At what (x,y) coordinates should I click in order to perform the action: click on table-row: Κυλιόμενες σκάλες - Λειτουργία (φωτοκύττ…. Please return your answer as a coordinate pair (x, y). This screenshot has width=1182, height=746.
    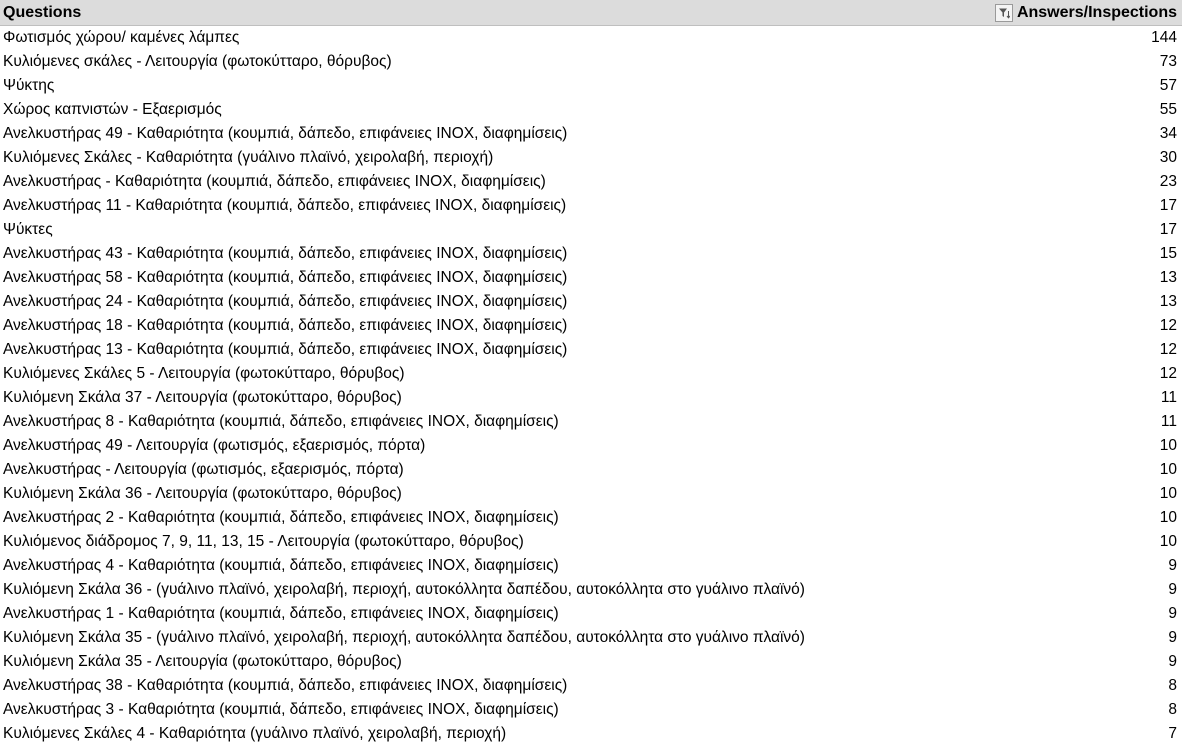
    Looking at the image, I should click on (591, 62).